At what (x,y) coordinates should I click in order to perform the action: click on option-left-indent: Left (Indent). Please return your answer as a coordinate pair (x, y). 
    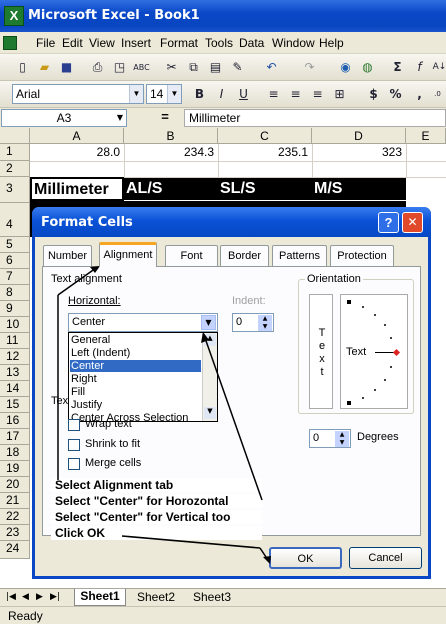
    Looking at the image, I should click on (100, 353).